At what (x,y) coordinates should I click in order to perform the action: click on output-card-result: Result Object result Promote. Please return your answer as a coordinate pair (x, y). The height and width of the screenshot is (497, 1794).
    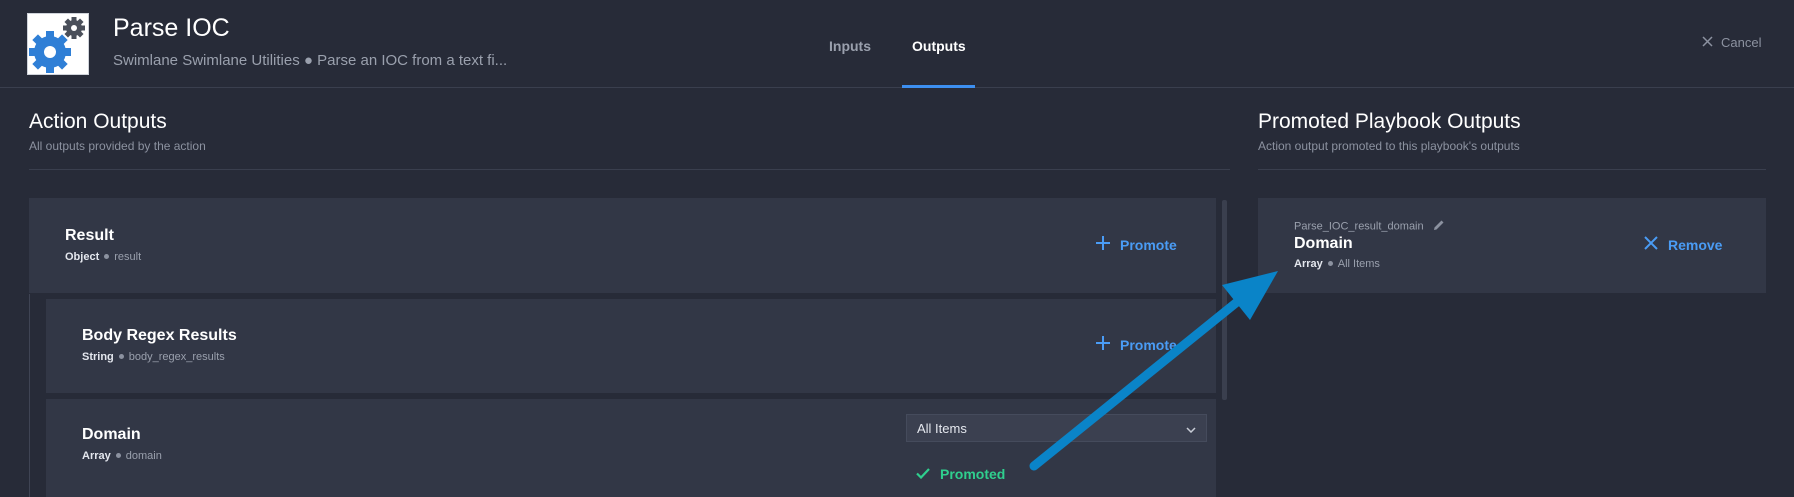
    Looking at the image, I should click on (622, 245).